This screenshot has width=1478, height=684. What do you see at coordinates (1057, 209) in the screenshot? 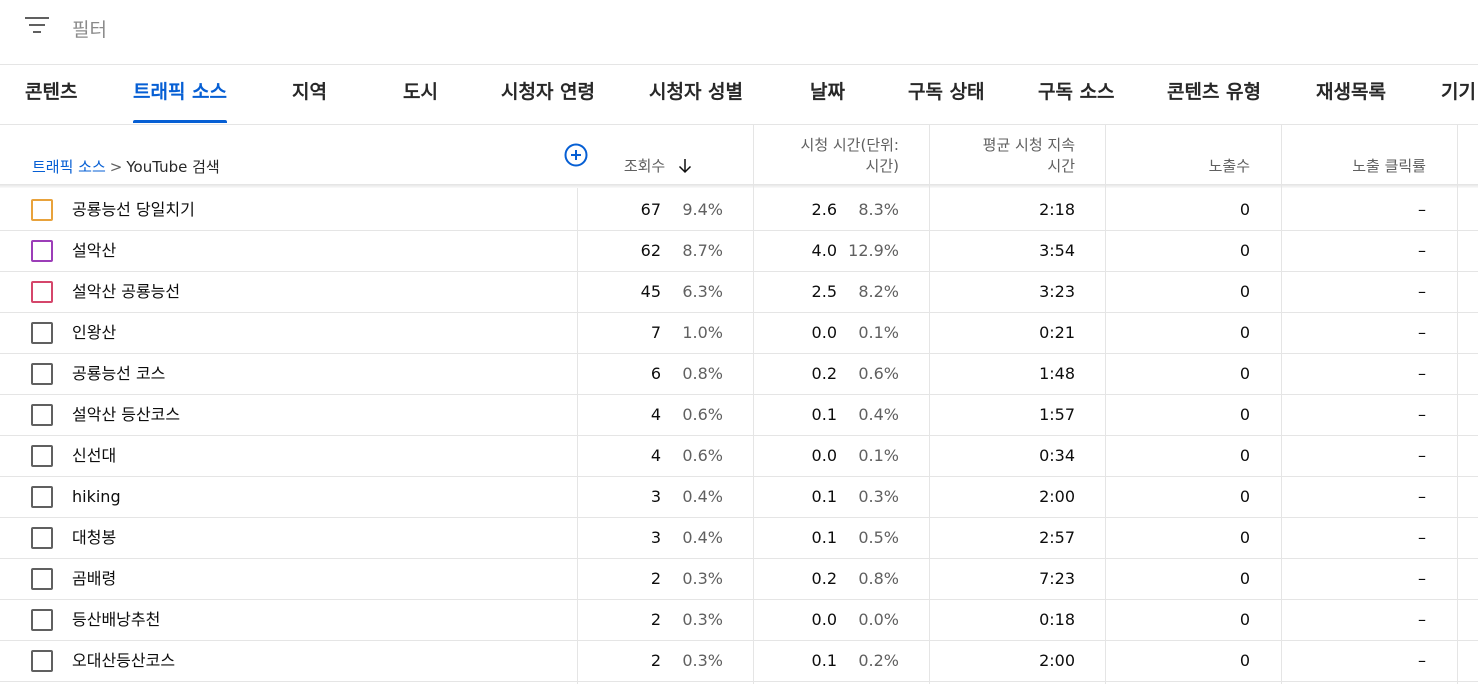
I see `avg-view-duration-value: 2:18` at bounding box center [1057, 209].